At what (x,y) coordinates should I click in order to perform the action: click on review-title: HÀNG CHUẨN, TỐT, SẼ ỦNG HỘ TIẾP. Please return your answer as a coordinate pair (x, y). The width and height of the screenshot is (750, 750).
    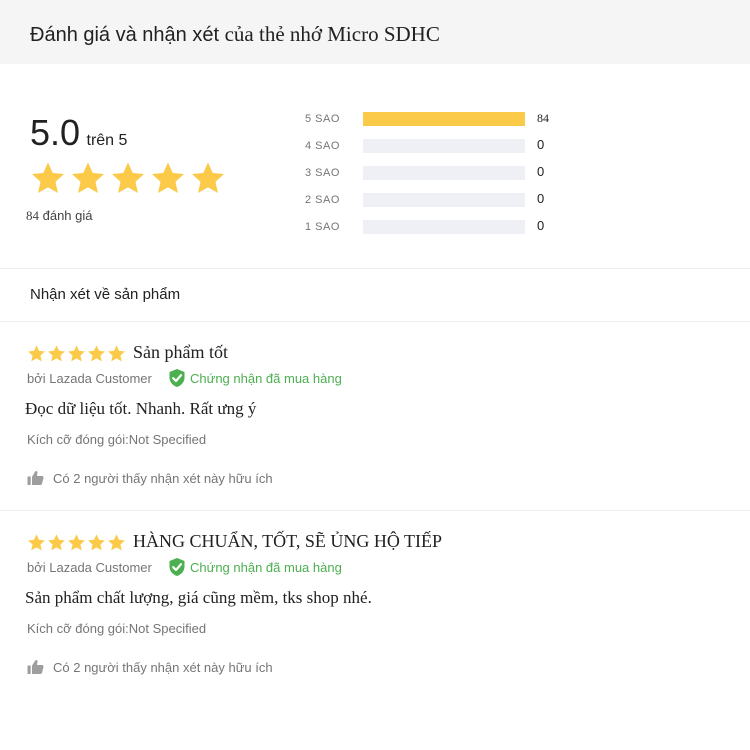
    Looking at the image, I should click on (287, 541).